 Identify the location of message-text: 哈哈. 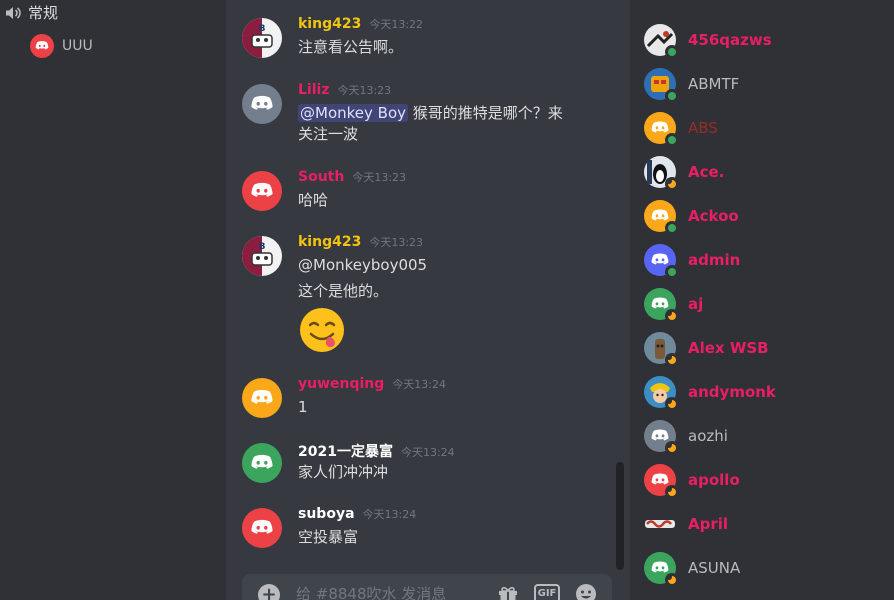
(313, 200).